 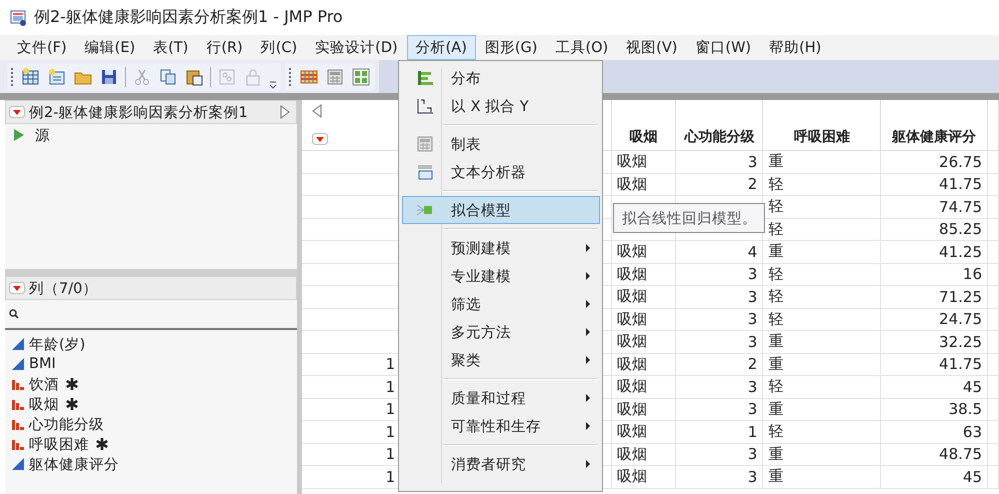 What do you see at coordinates (42, 364) in the screenshot?
I see `column-name: BMI` at bounding box center [42, 364].